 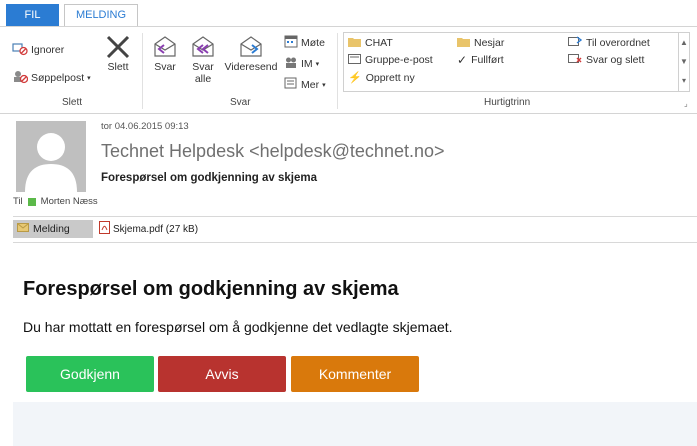 I want to click on tab-fil: FIL, so click(x=32, y=15).